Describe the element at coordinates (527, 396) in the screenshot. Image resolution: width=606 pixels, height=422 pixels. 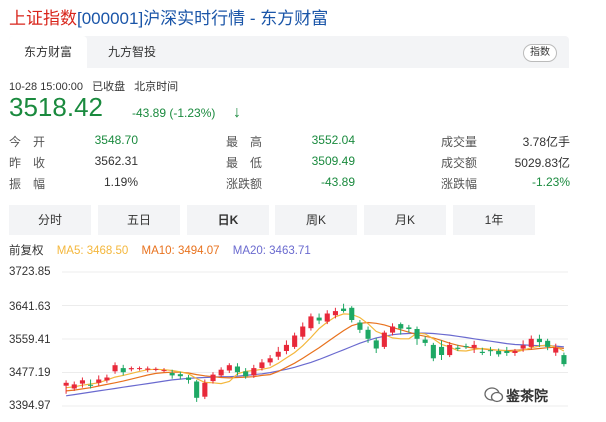
I see `watermark: 鉴茶院` at that location.